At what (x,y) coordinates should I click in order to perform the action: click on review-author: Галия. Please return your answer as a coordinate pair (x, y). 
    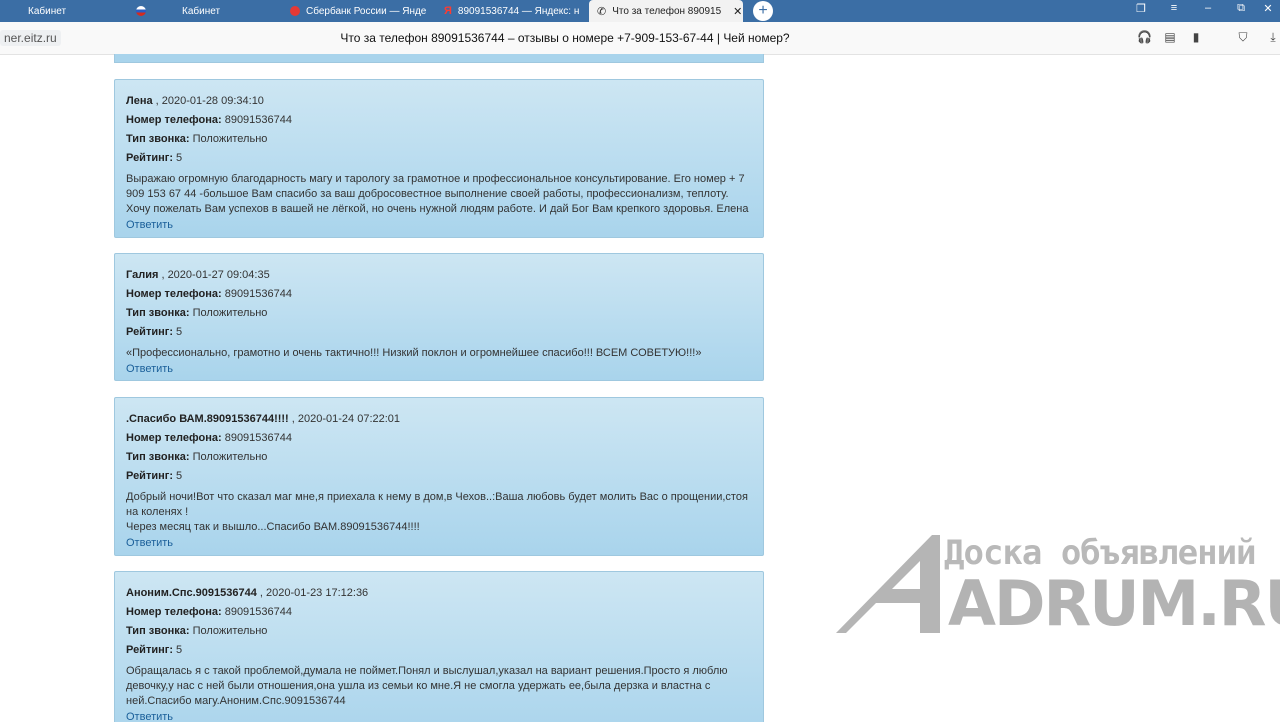
    Looking at the image, I should click on (142, 275).